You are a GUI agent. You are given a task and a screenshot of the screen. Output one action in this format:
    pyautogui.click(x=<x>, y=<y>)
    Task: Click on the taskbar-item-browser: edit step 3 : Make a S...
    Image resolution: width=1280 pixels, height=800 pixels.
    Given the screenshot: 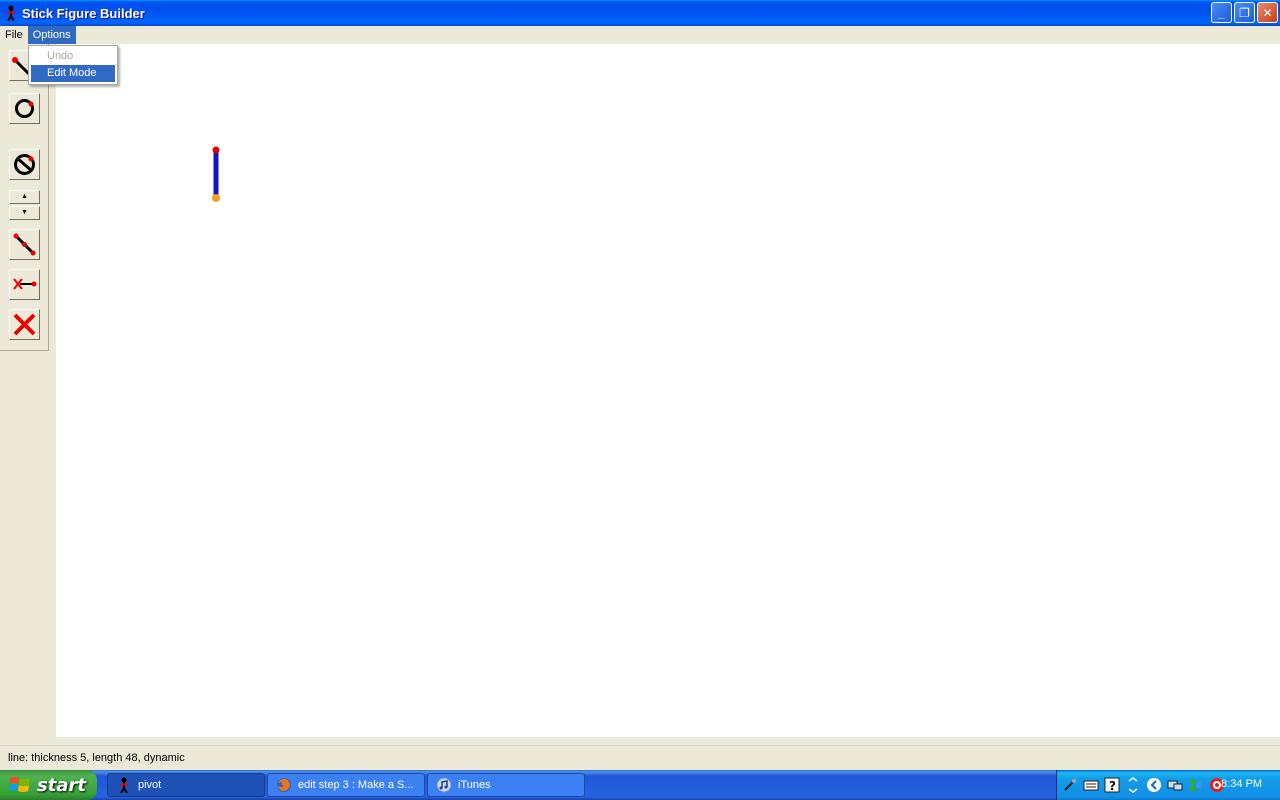 What is the action you would take?
    pyautogui.click(x=346, y=785)
    